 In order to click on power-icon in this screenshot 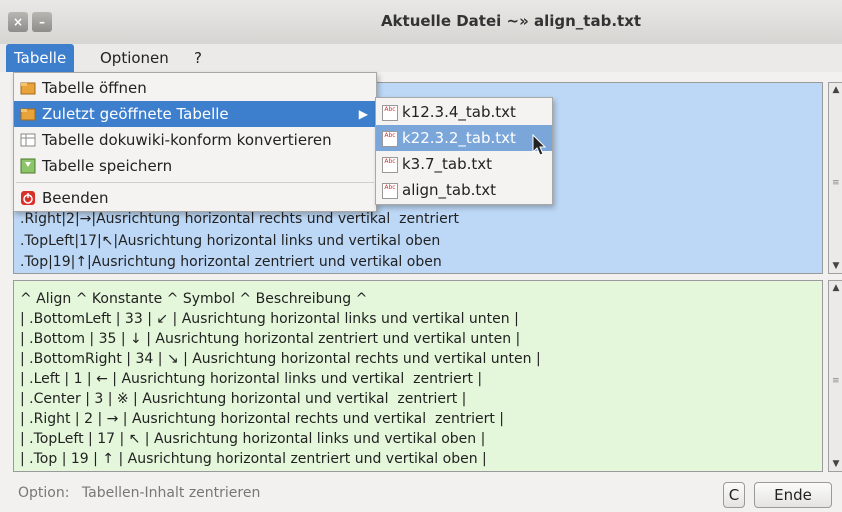, I will do `click(28, 198)`.